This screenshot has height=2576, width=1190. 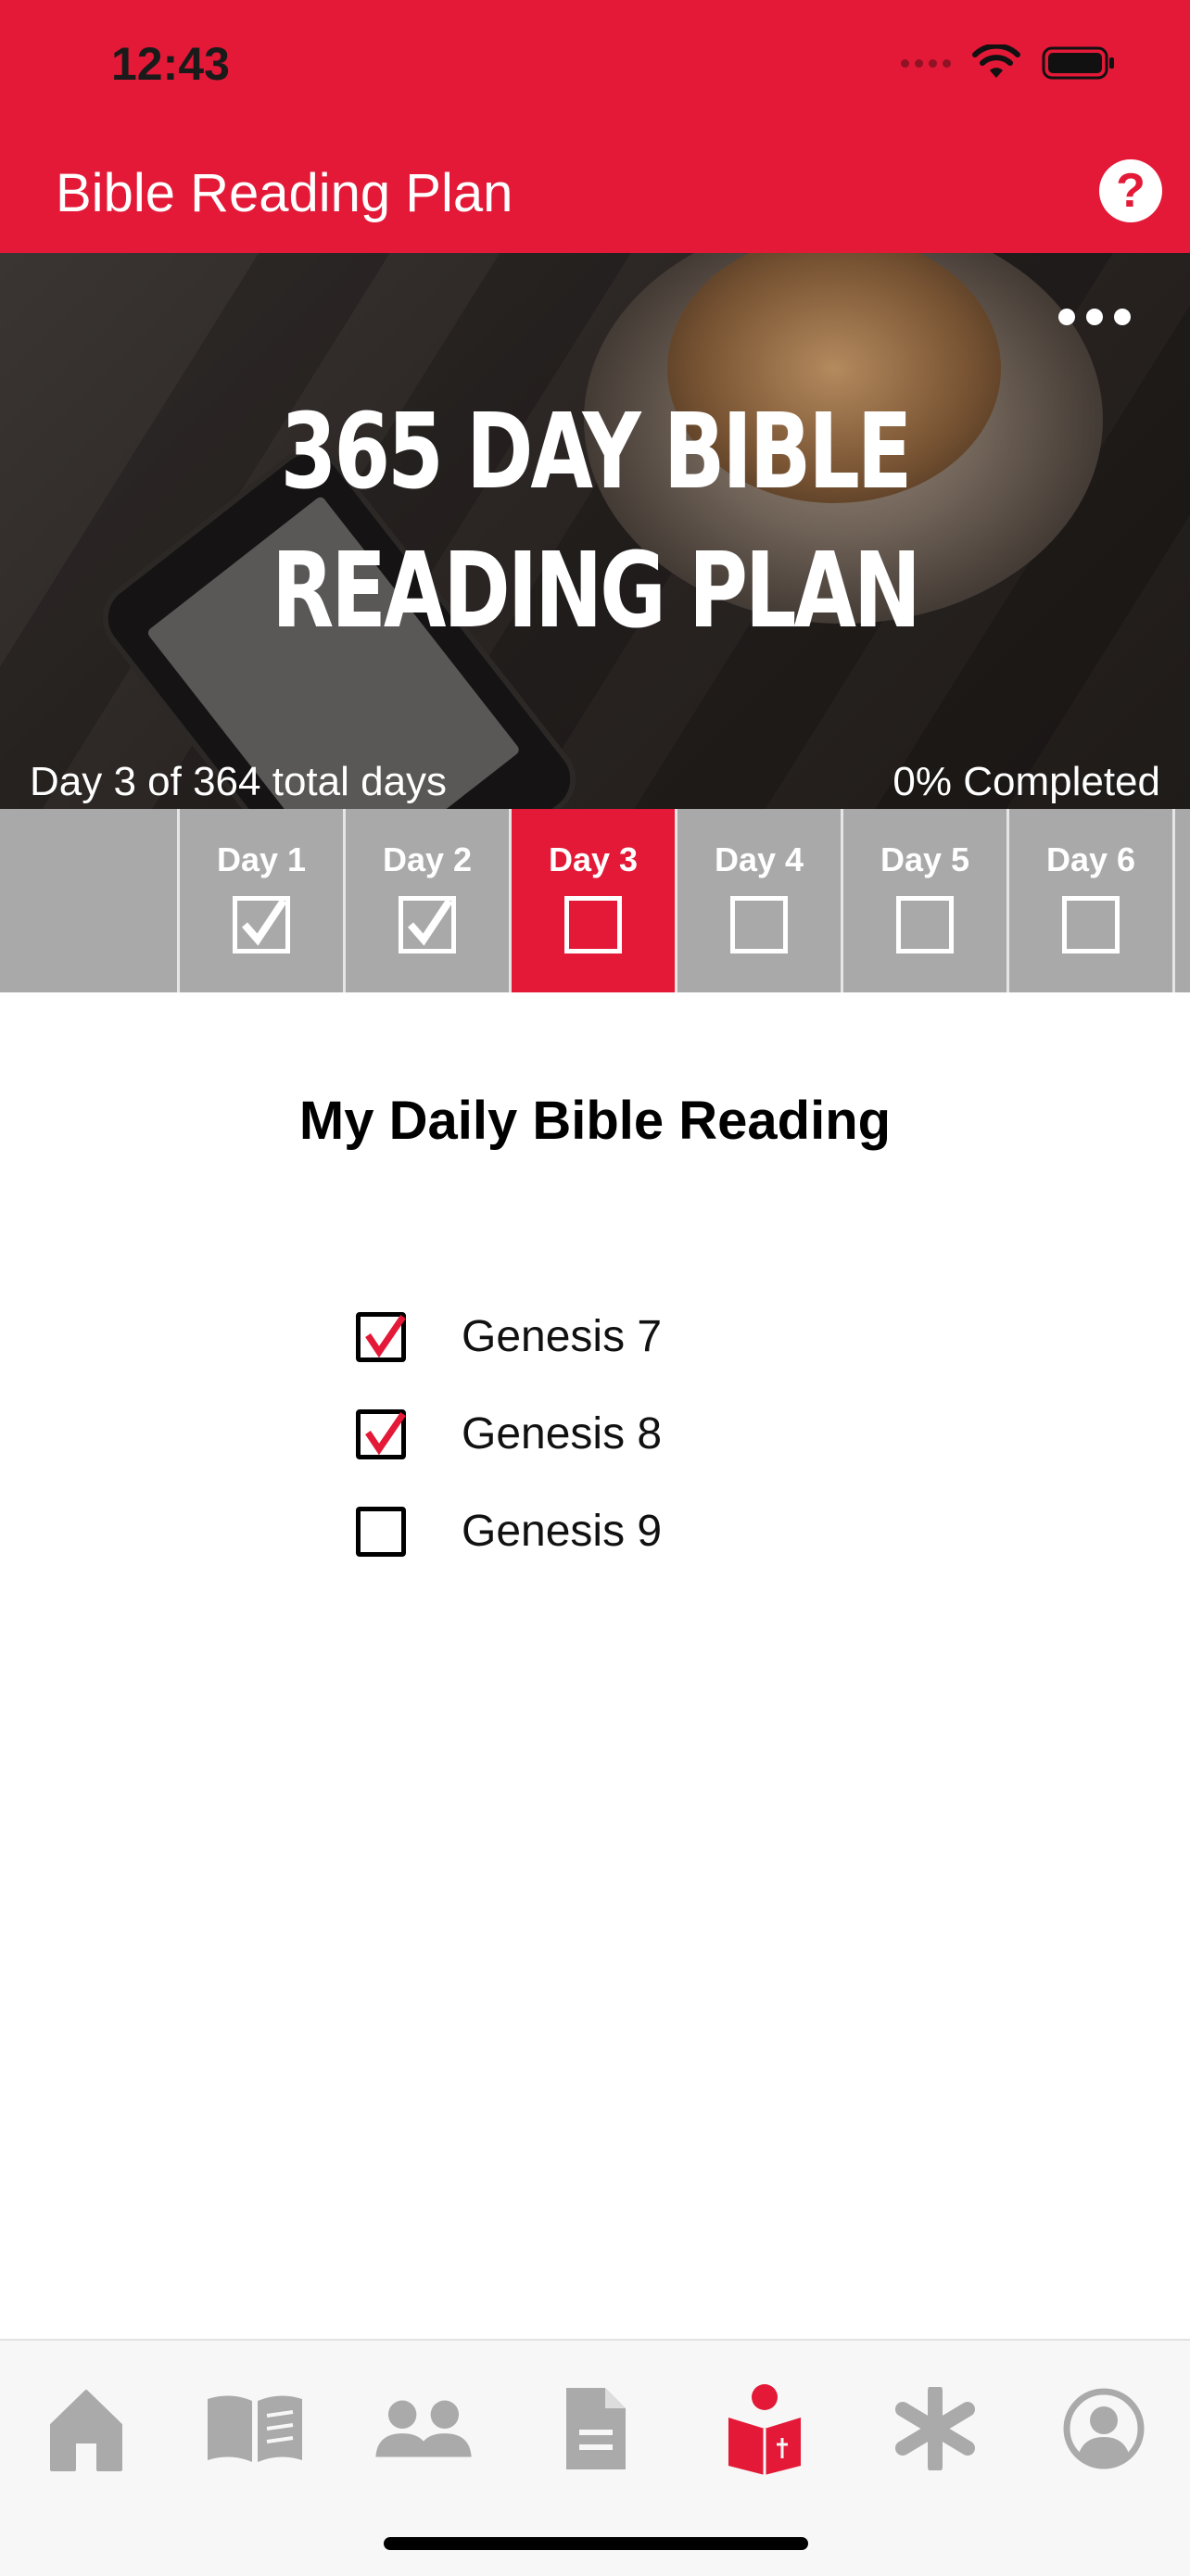 I want to click on day-tab-active: Day 3, so click(x=592, y=900).